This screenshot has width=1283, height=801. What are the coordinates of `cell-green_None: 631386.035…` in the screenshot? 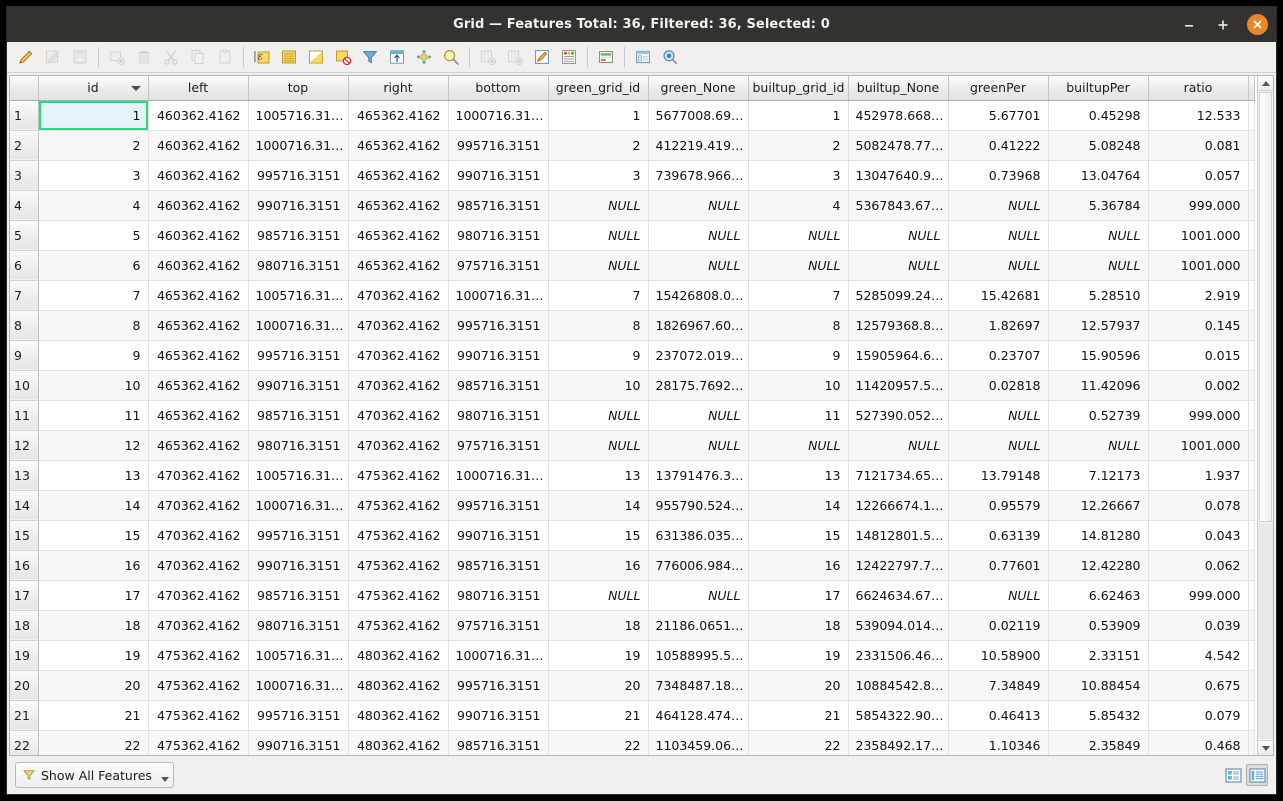 It's located at (698, 535).